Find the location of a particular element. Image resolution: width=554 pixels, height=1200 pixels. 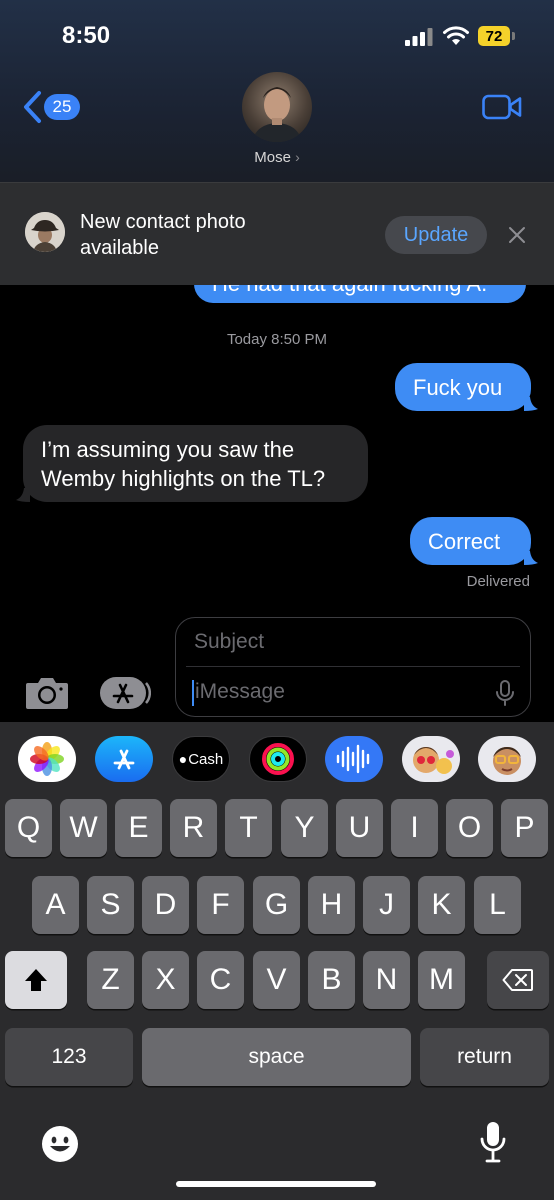

message-bubble-outgoing: Fuck you is located at coordinates (463, 387).